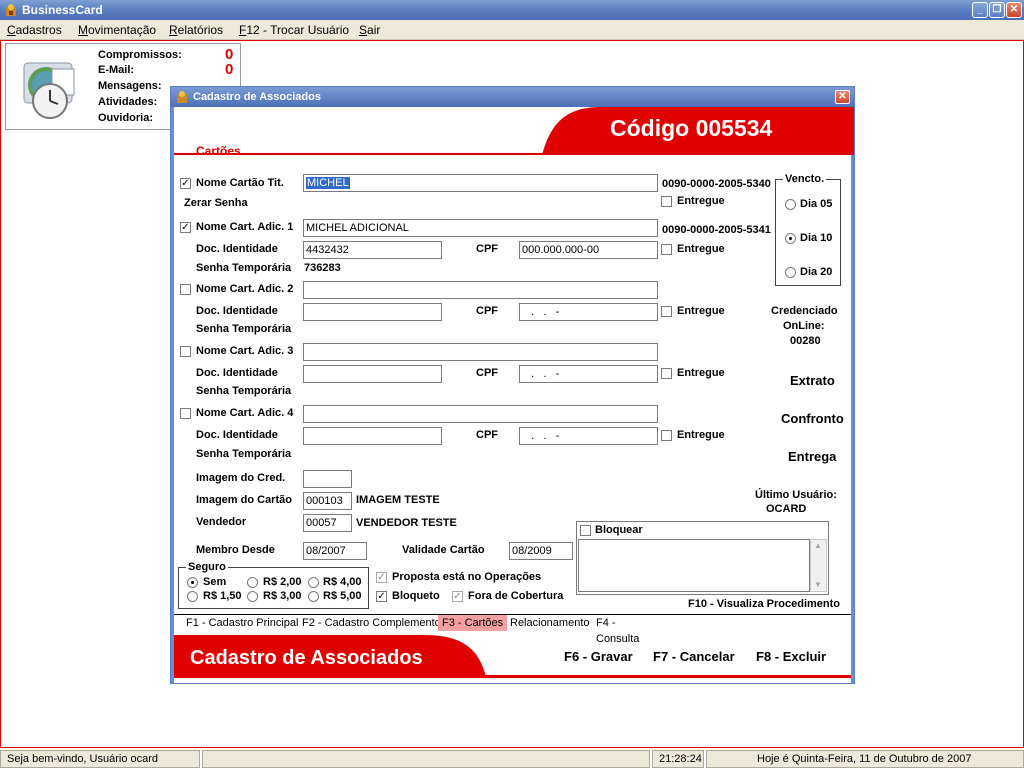 The width and height of the screenshot is (1024, 768). Describe the element at coordinates (598, 656) in the screenshot. I see `gravar-button: F6 - Gravar` at that location.